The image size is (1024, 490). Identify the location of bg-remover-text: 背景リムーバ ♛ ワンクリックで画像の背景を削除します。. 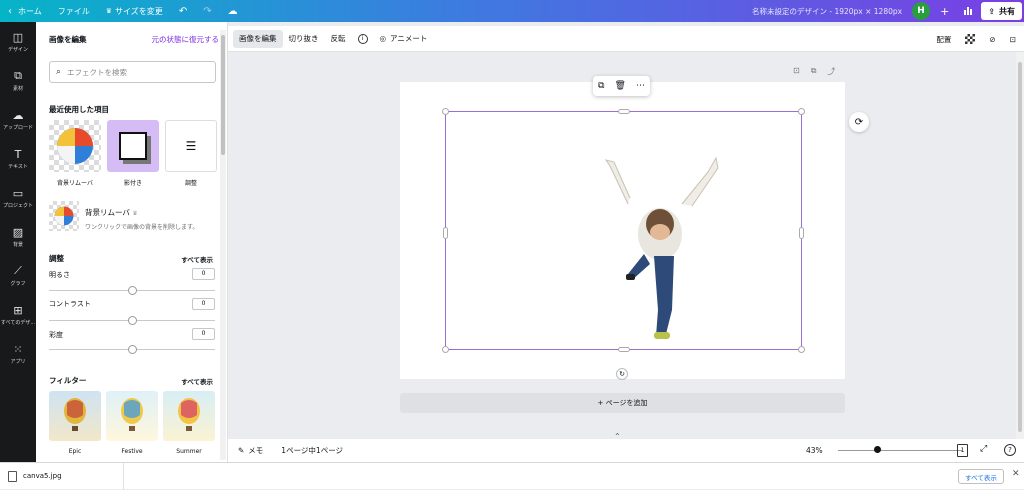
(141, 217).